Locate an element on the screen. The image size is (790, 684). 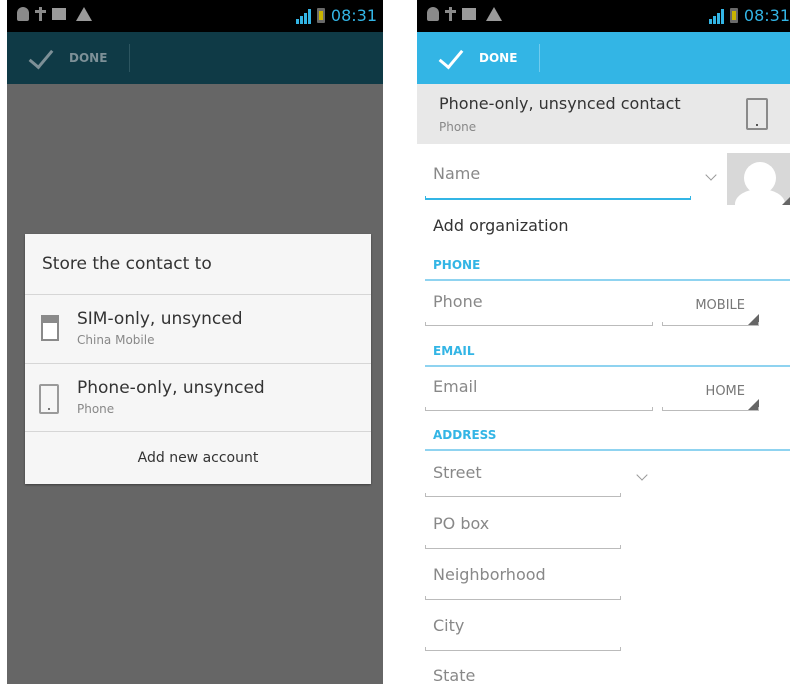
neighborhood-field: Neighborhood is located at coordinates (489, 574).